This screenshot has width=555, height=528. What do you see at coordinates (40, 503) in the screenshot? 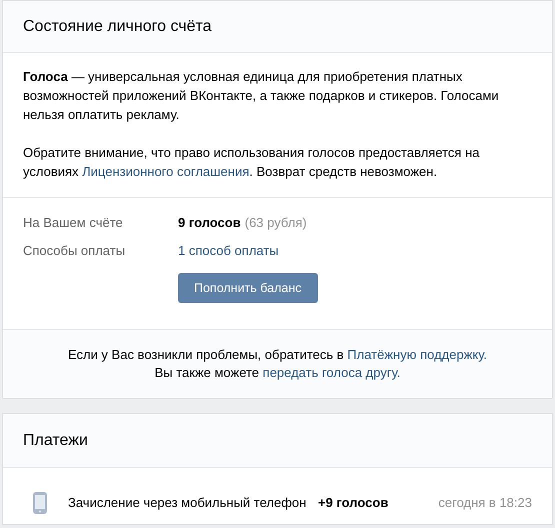
I see `phone-icon` at bounding box center [40, 503].